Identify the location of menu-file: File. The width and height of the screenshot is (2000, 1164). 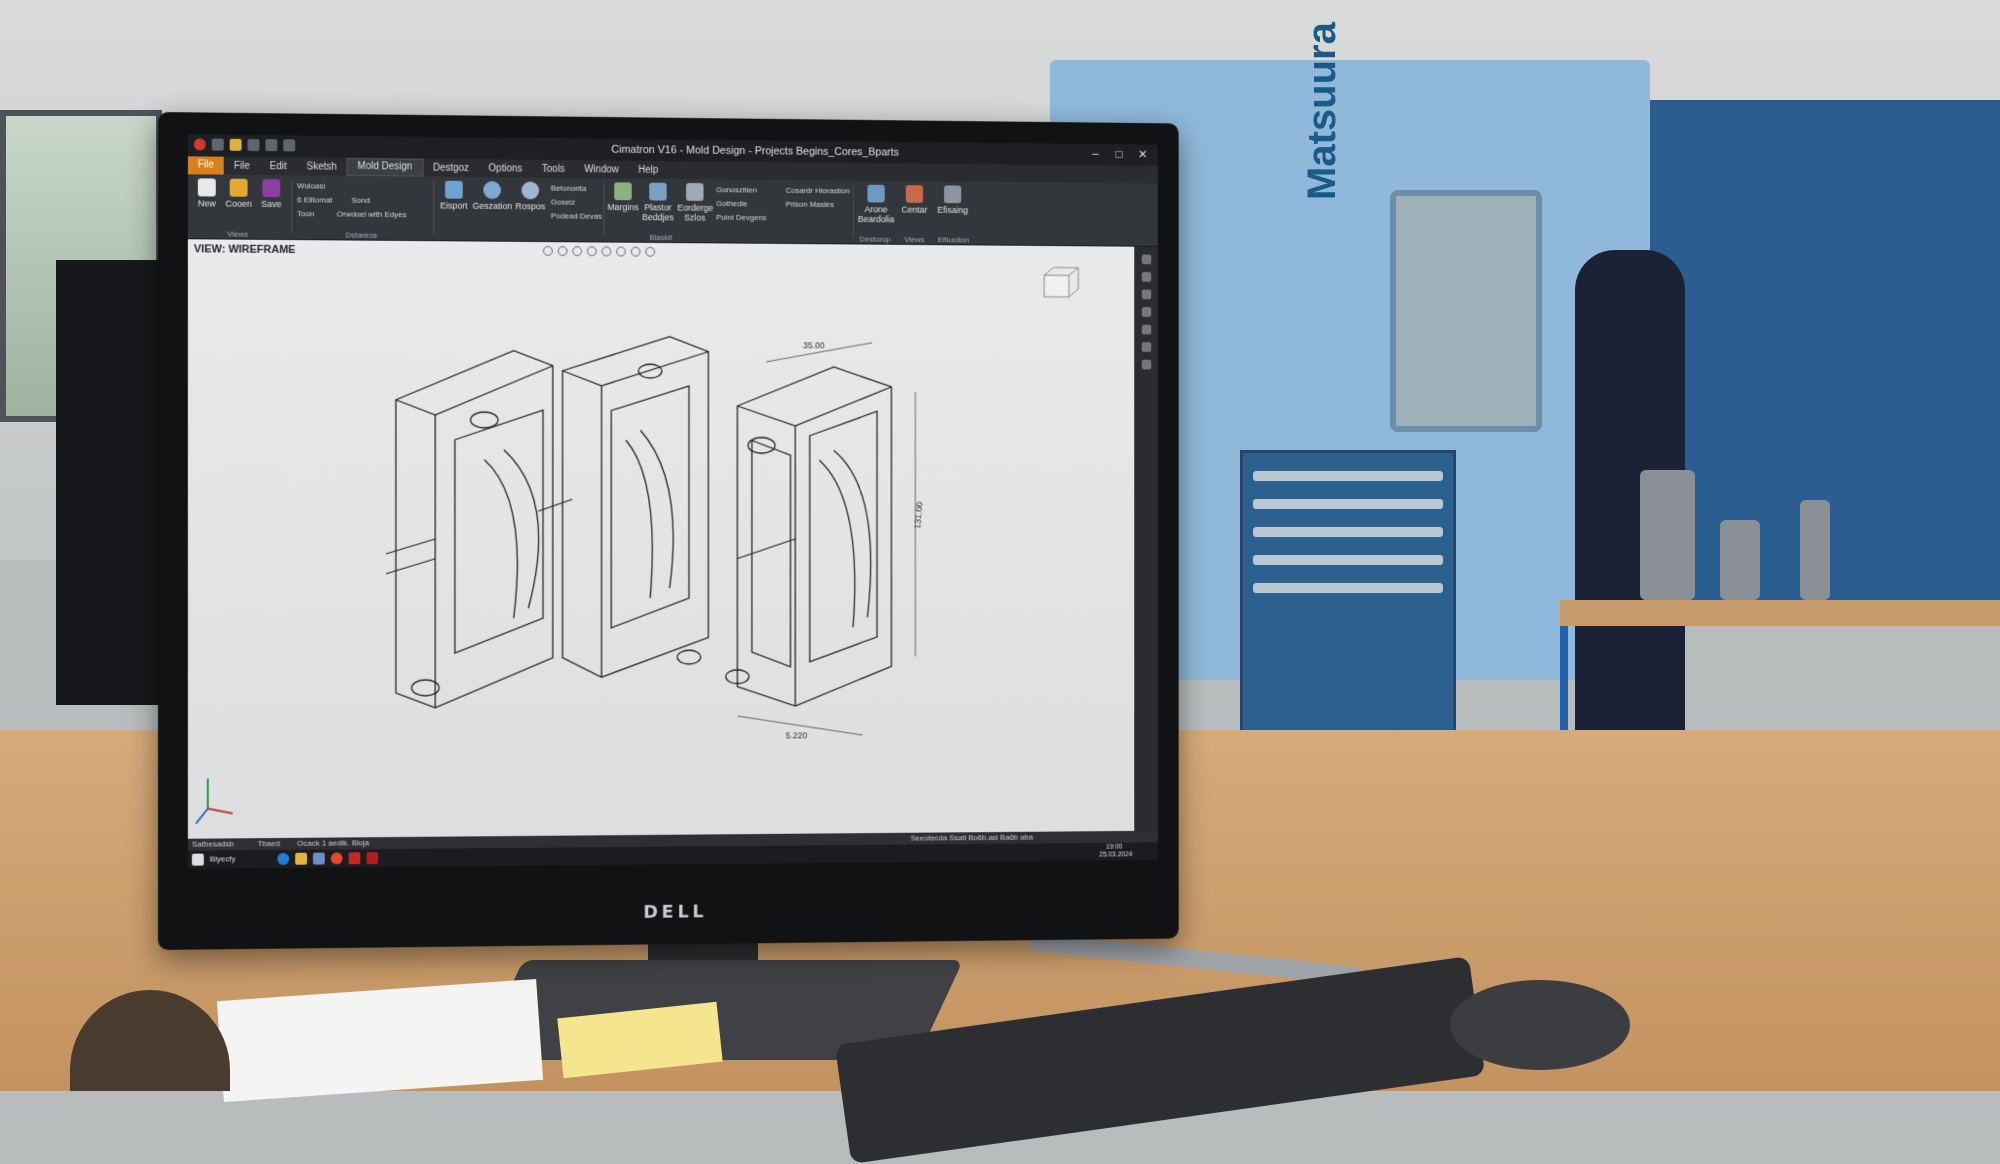
(242, 165).